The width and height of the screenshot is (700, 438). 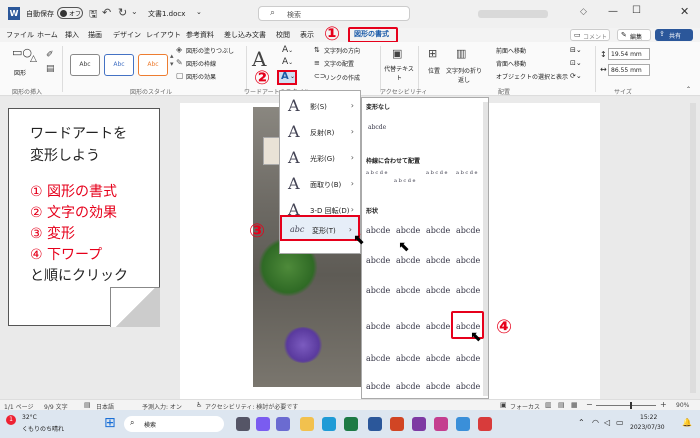 What do you see at coordinates (134, 11) in the screenshot?
I see `qat-dropdown-icon: ⌄` at bounding box center [134, 11].